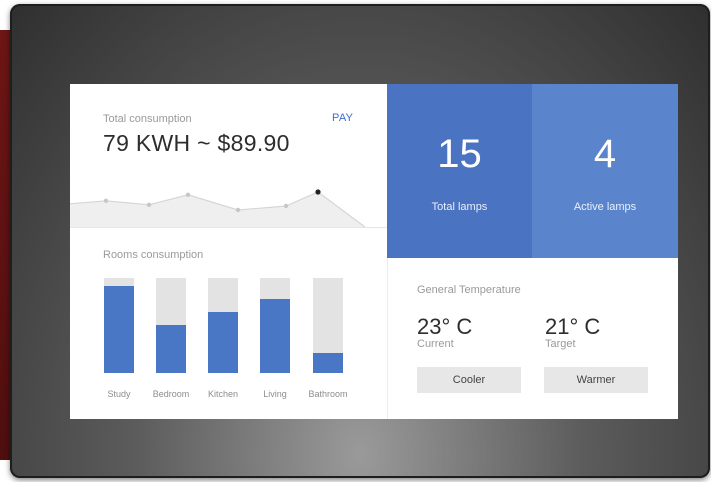 The width and height of the screenshot is (711, 482). Describe the element at coordinates (196, 143) in the screenshot. I see `total-consumption-value: 79 KWH ~ $89.90` at that location.